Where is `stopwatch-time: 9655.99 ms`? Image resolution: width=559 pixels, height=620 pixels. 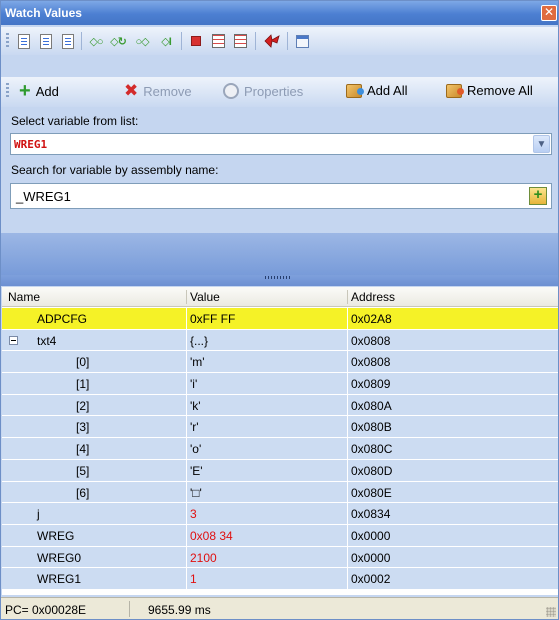 stopwatch-time: 9655.99 ms is located at coordinates (179, 610).